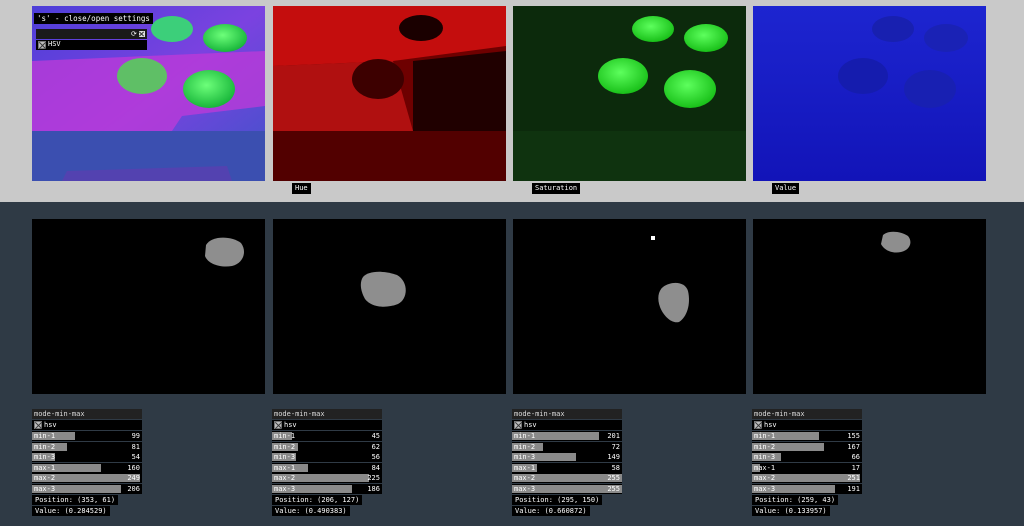  Describe the element at coordinates (87, 446) in the screenshot. I see `slider-min-2: min-2 81` at that location.